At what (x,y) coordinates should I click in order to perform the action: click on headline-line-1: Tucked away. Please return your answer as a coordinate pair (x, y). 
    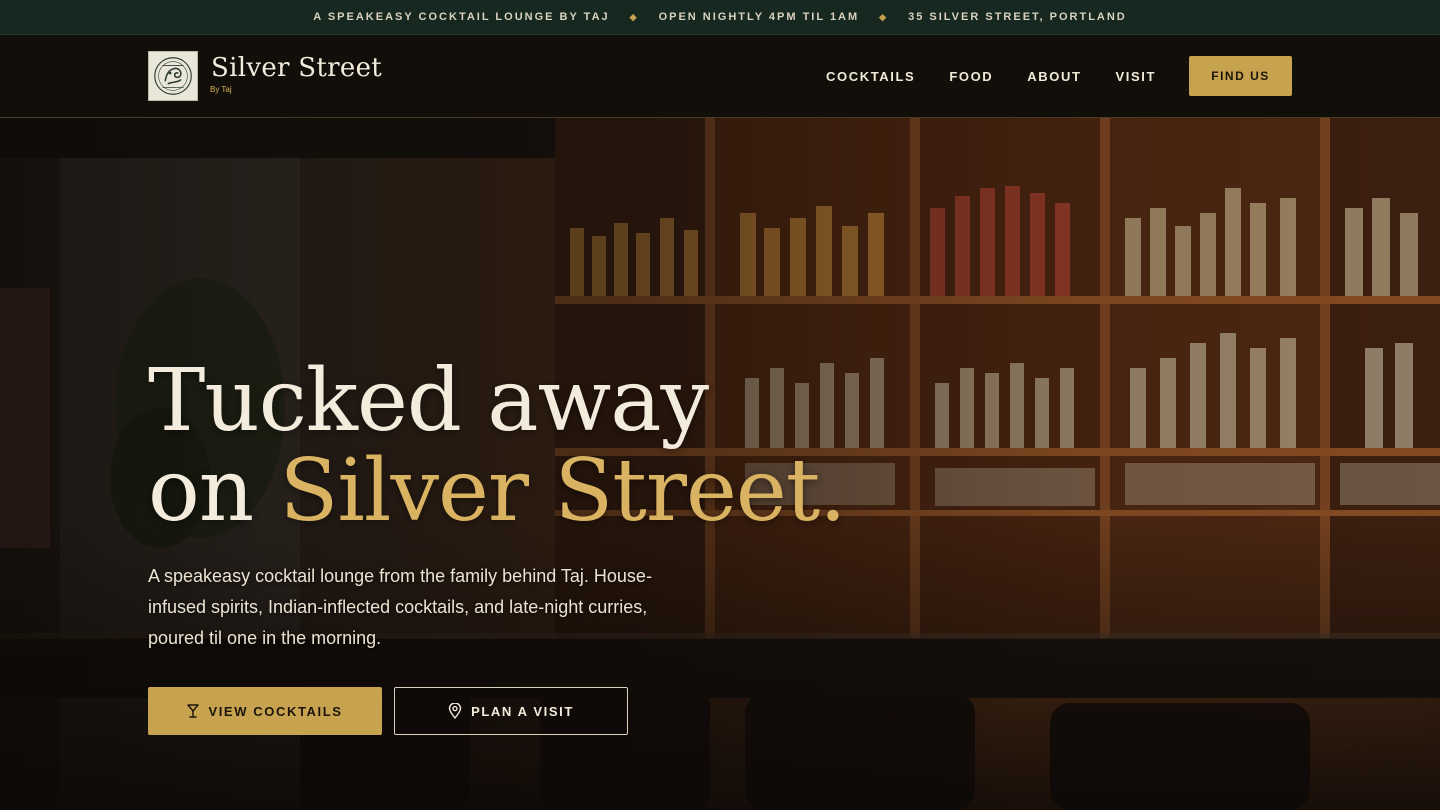
    Looking at the image, I should click on (428, 401).